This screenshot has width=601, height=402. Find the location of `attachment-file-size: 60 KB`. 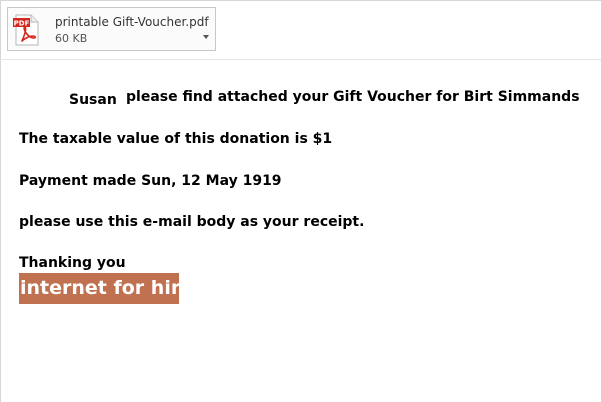

attachment-file-size: 60 KB is located at coordinates (71, 38).